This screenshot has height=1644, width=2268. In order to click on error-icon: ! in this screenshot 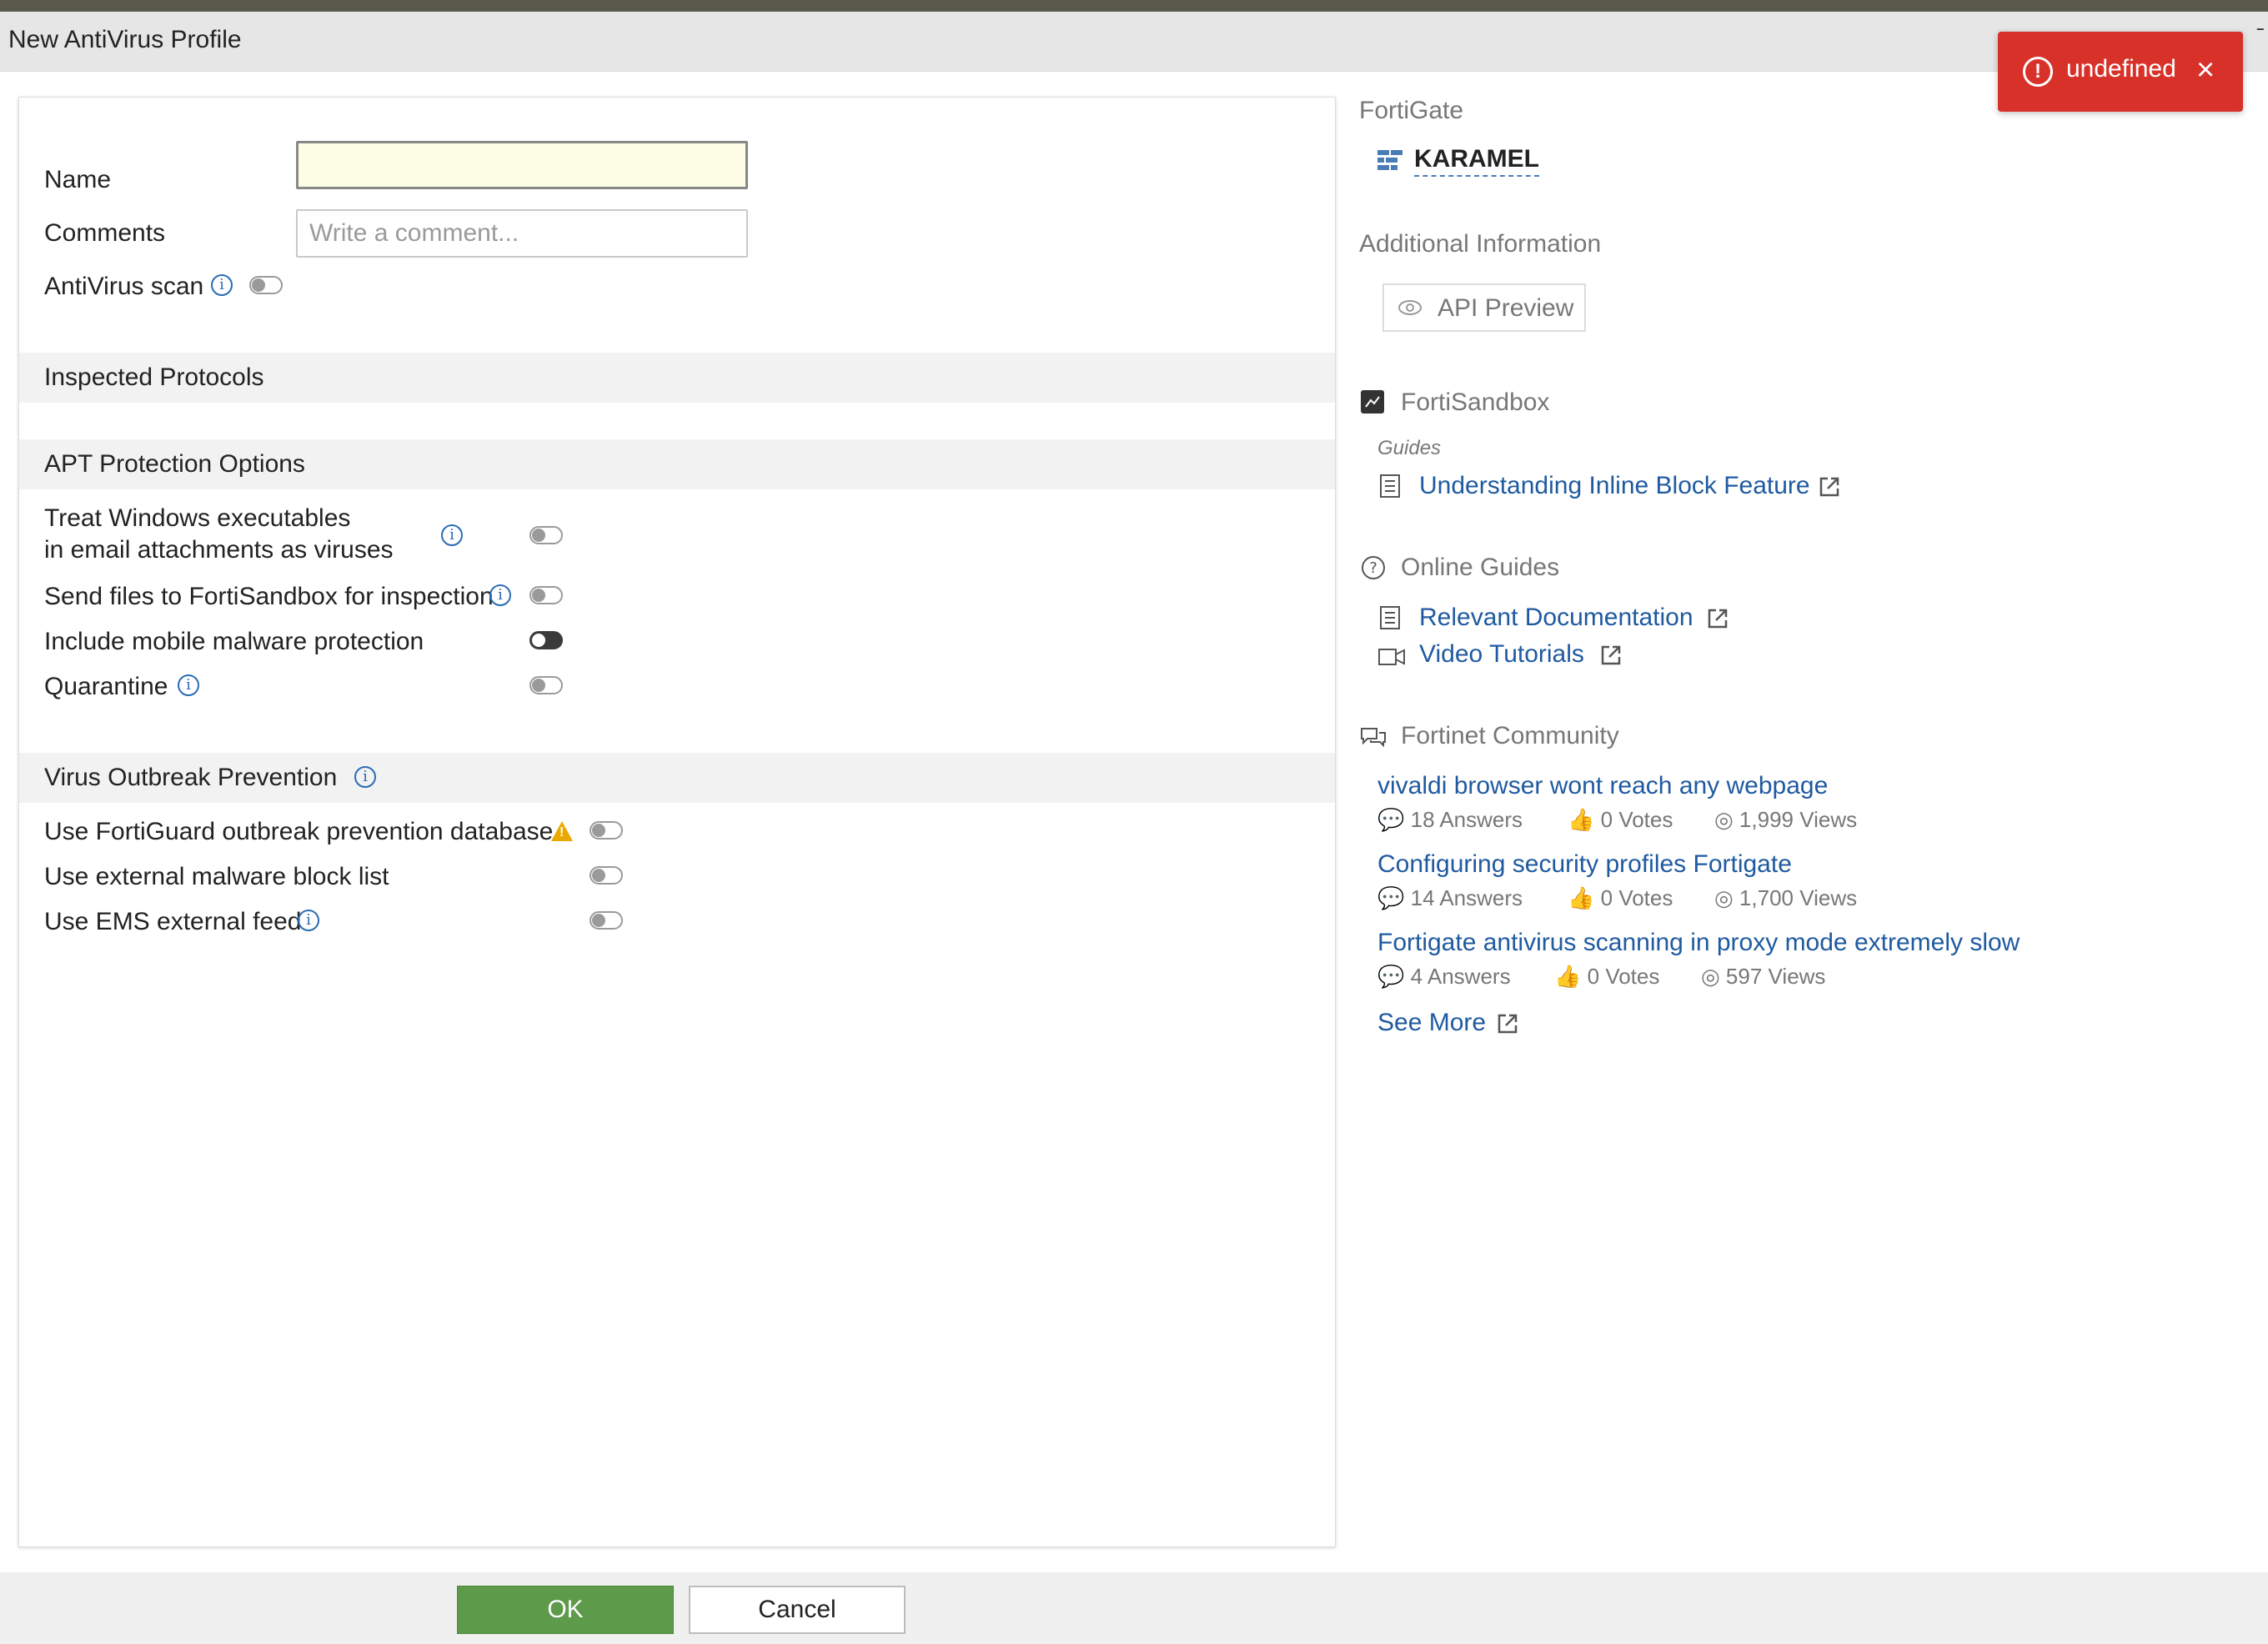, I will do `click(2038, 72)`.